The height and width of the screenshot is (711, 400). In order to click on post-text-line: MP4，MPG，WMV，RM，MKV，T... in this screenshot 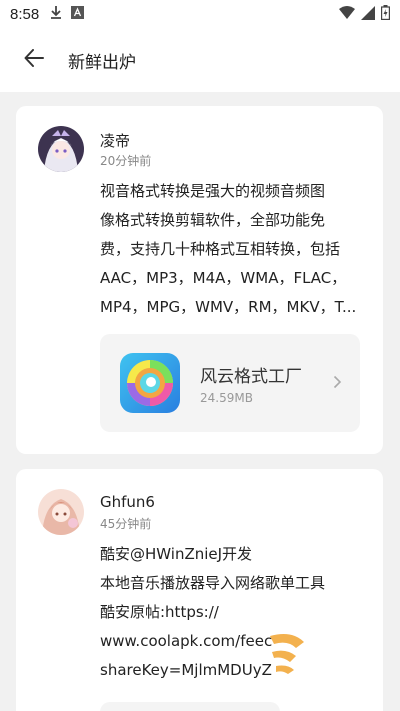, I will do `click(228, 307)`.